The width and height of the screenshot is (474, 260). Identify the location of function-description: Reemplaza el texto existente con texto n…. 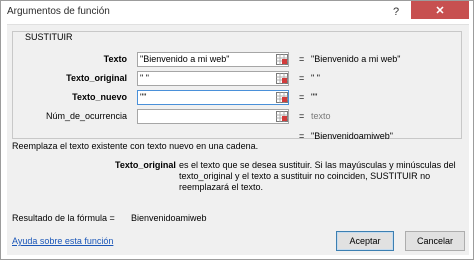
(135, 146).